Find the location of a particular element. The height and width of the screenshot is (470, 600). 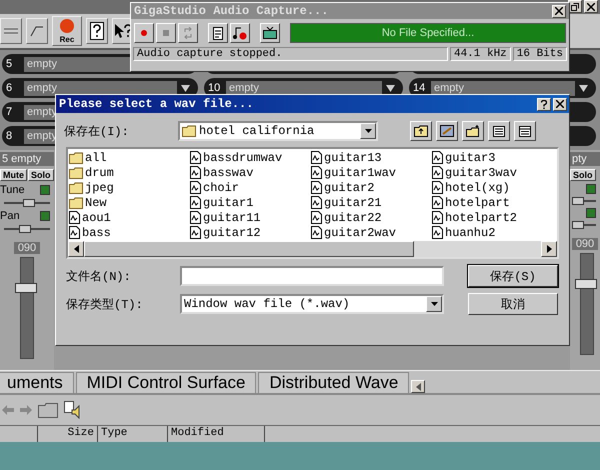

channel-number: 14 is located at coordinates (419, 88).